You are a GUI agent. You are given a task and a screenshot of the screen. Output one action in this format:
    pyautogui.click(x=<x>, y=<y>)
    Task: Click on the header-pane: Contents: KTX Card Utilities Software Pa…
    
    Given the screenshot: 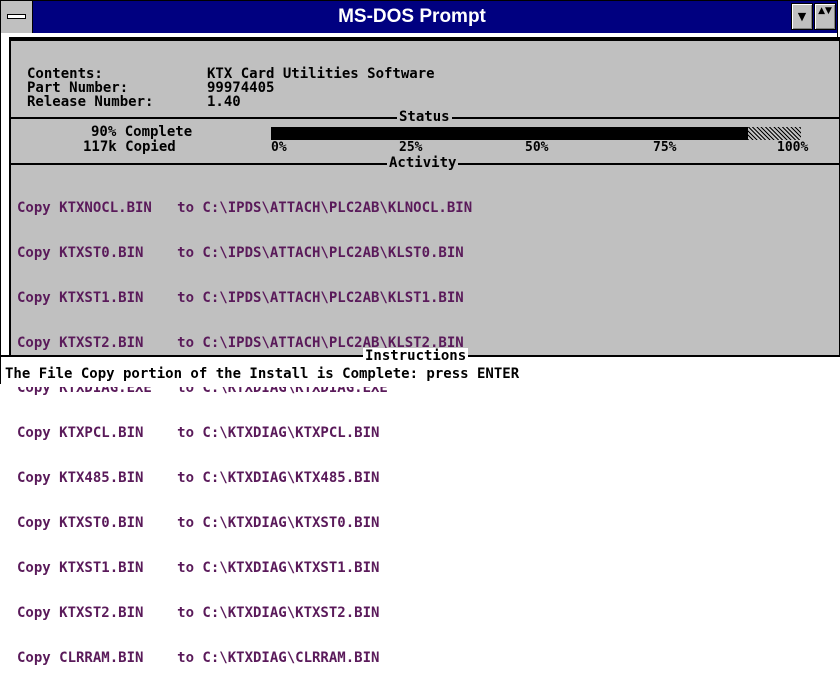 What is the action you would take?
    pyautogui.click(x=424, y=79)
    